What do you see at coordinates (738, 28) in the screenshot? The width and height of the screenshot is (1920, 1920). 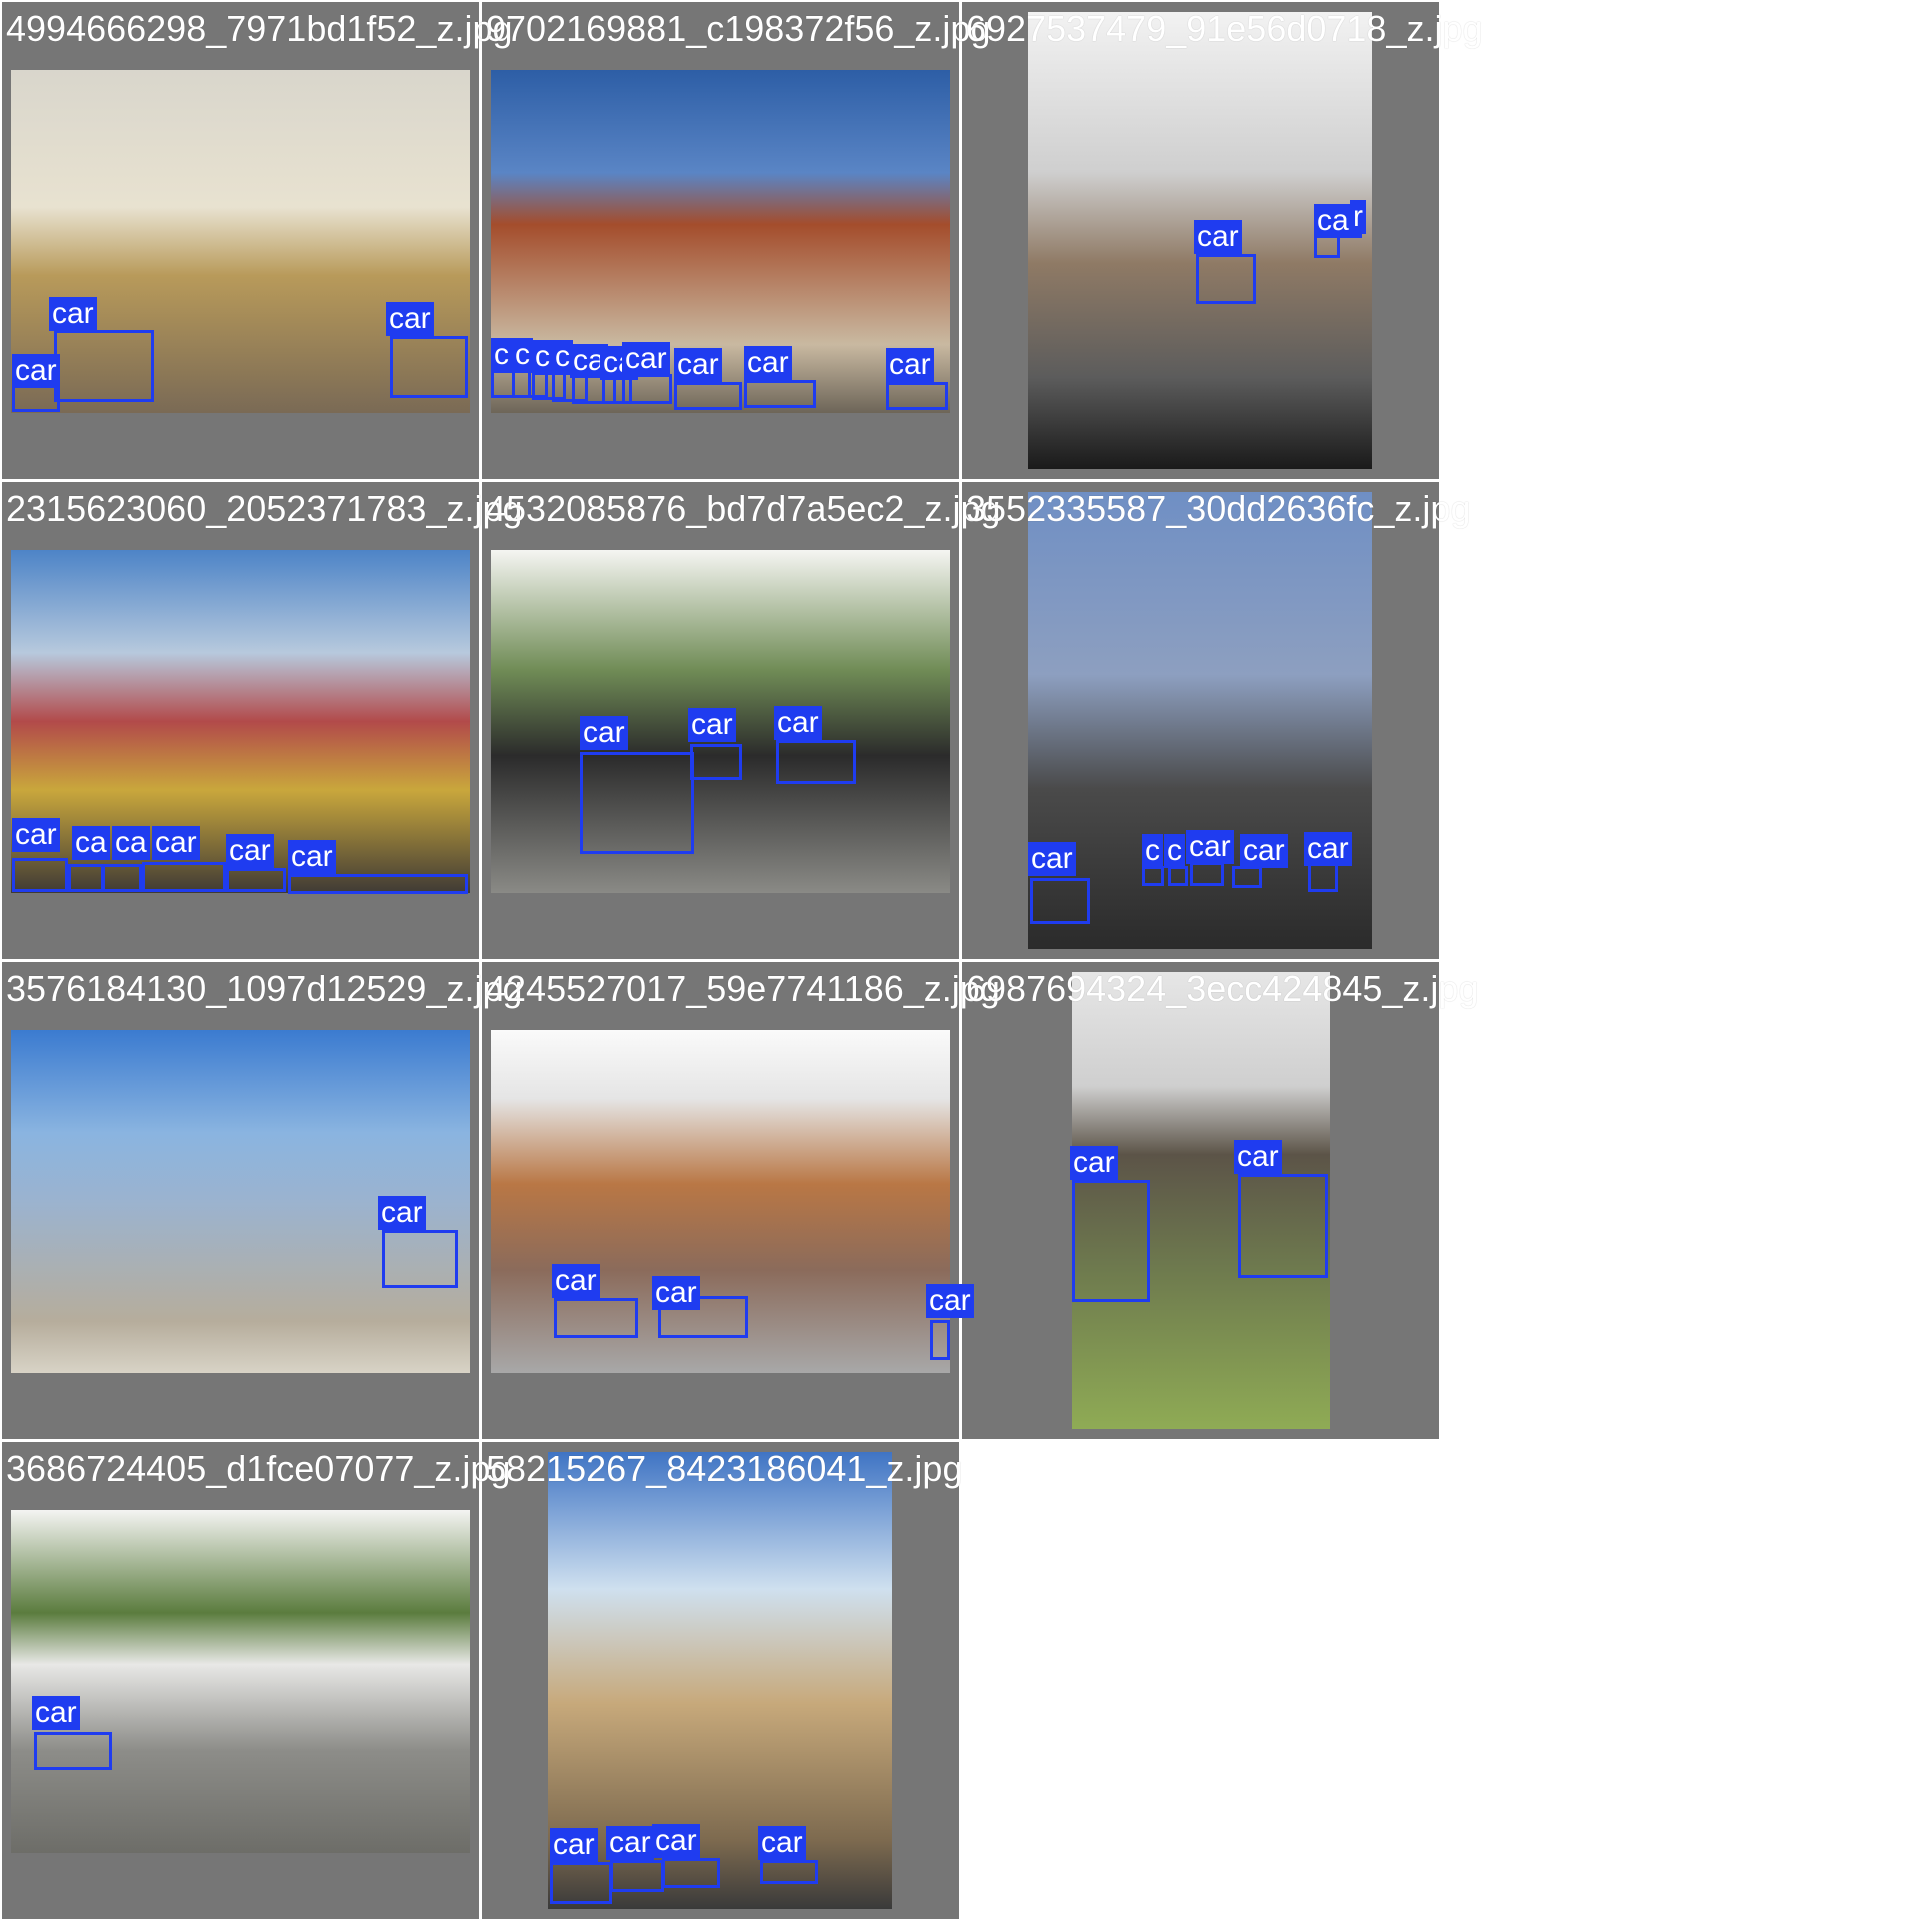 I see `image-filename: 9702169881_c198372f56_z.jpg` at bounding box center [738, 28].